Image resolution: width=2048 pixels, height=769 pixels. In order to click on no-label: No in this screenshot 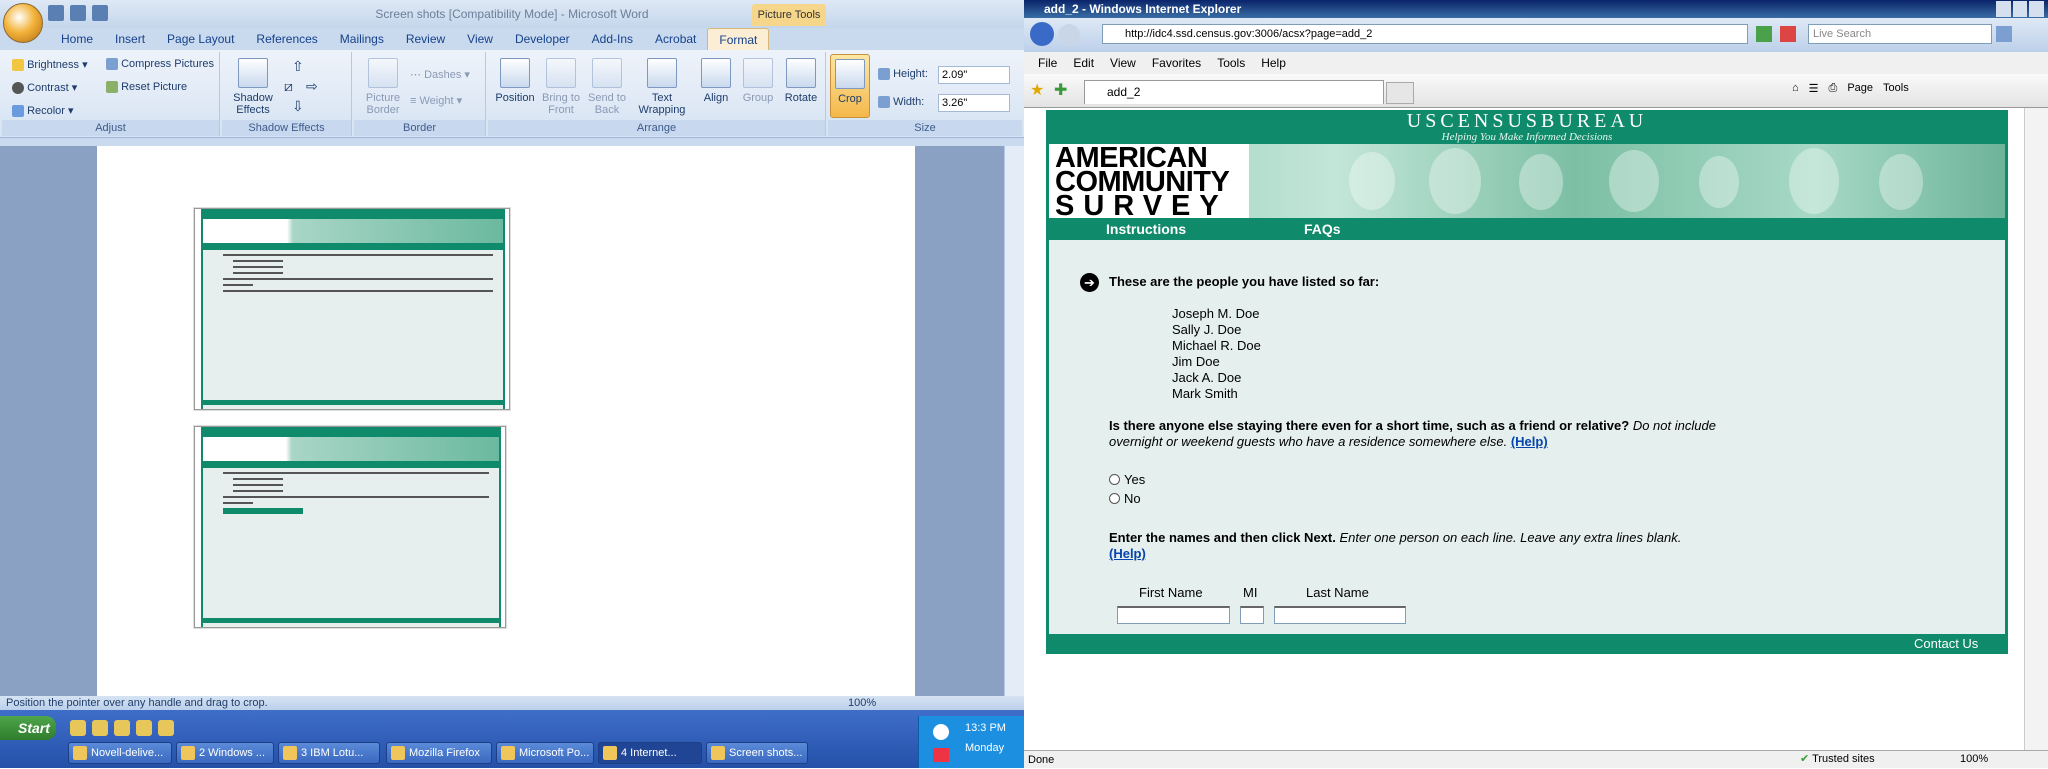, I will do `click(1132, 498)`.